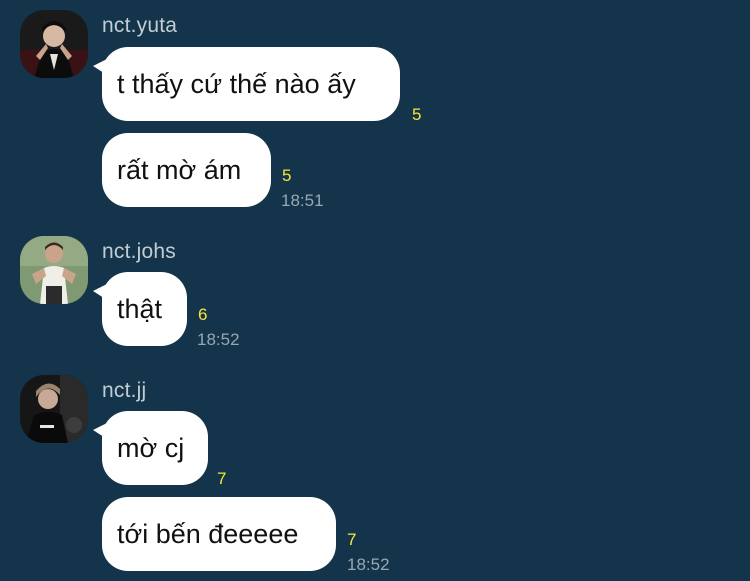 Image resolution: width=750 pixels, height=581 pixels. What do you see at coordinates (236, 84) in the screenshot?
I see `message-text: t thấy cứ thế nào ấy` at bounding box center [236, 84].